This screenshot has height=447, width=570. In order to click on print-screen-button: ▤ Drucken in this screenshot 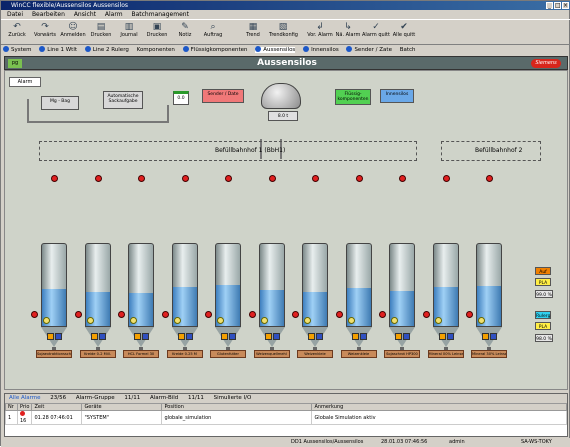, I will do `click(101, 33)`.